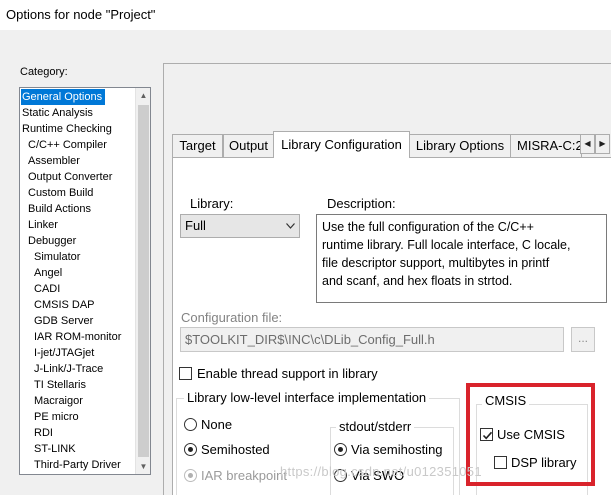 This screenshot has height=495, width=611. I want to click on category-item: RDI, so click(44, 433).